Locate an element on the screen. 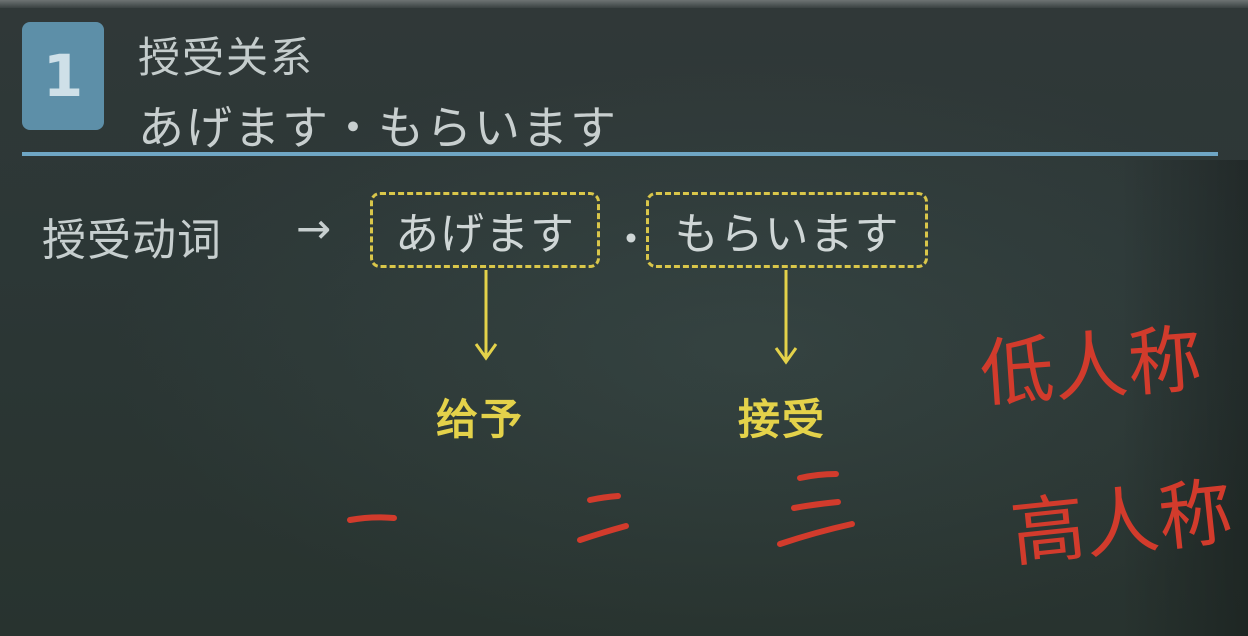 The image size is (1248, 636). note-top-text: 低人称 is located at coordinates (1090, 367).